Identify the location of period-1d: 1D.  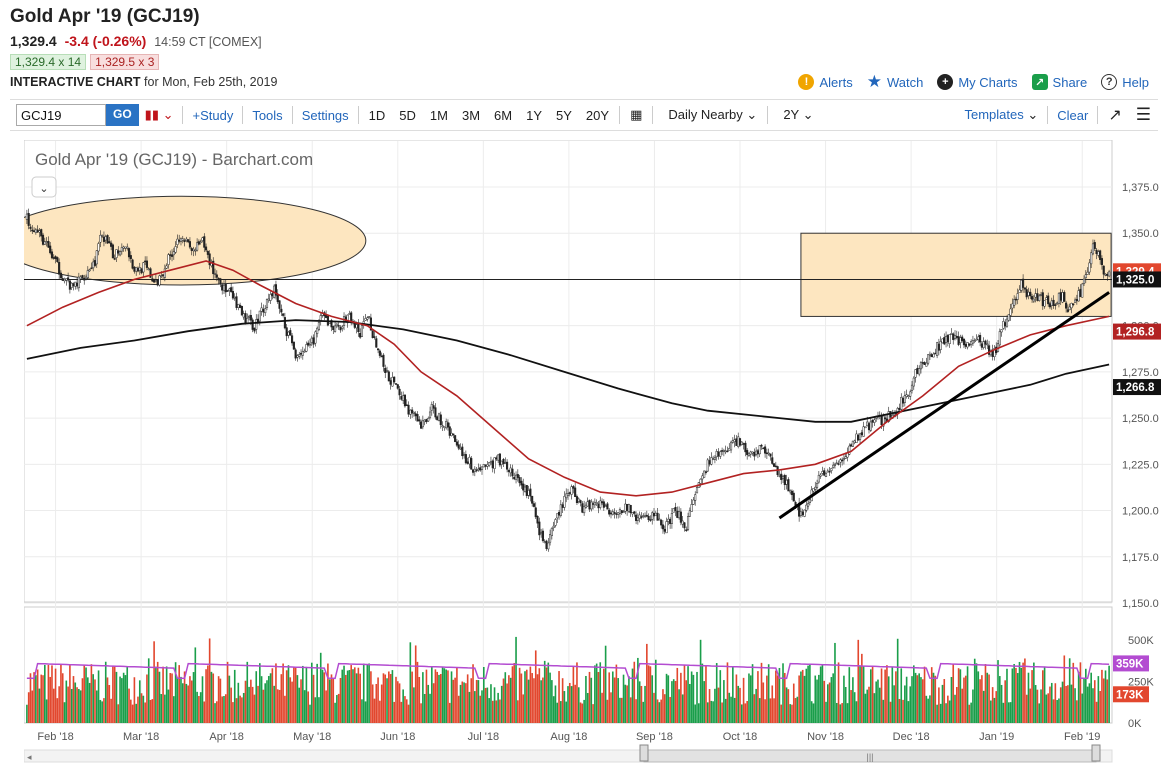
(377, 115).